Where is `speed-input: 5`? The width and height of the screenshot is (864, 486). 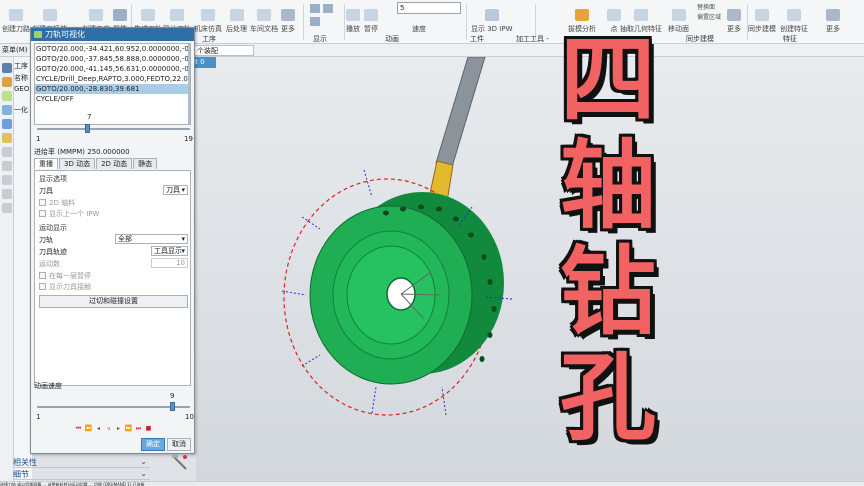 speed-input: 5 is located at coordinates (429, 8).